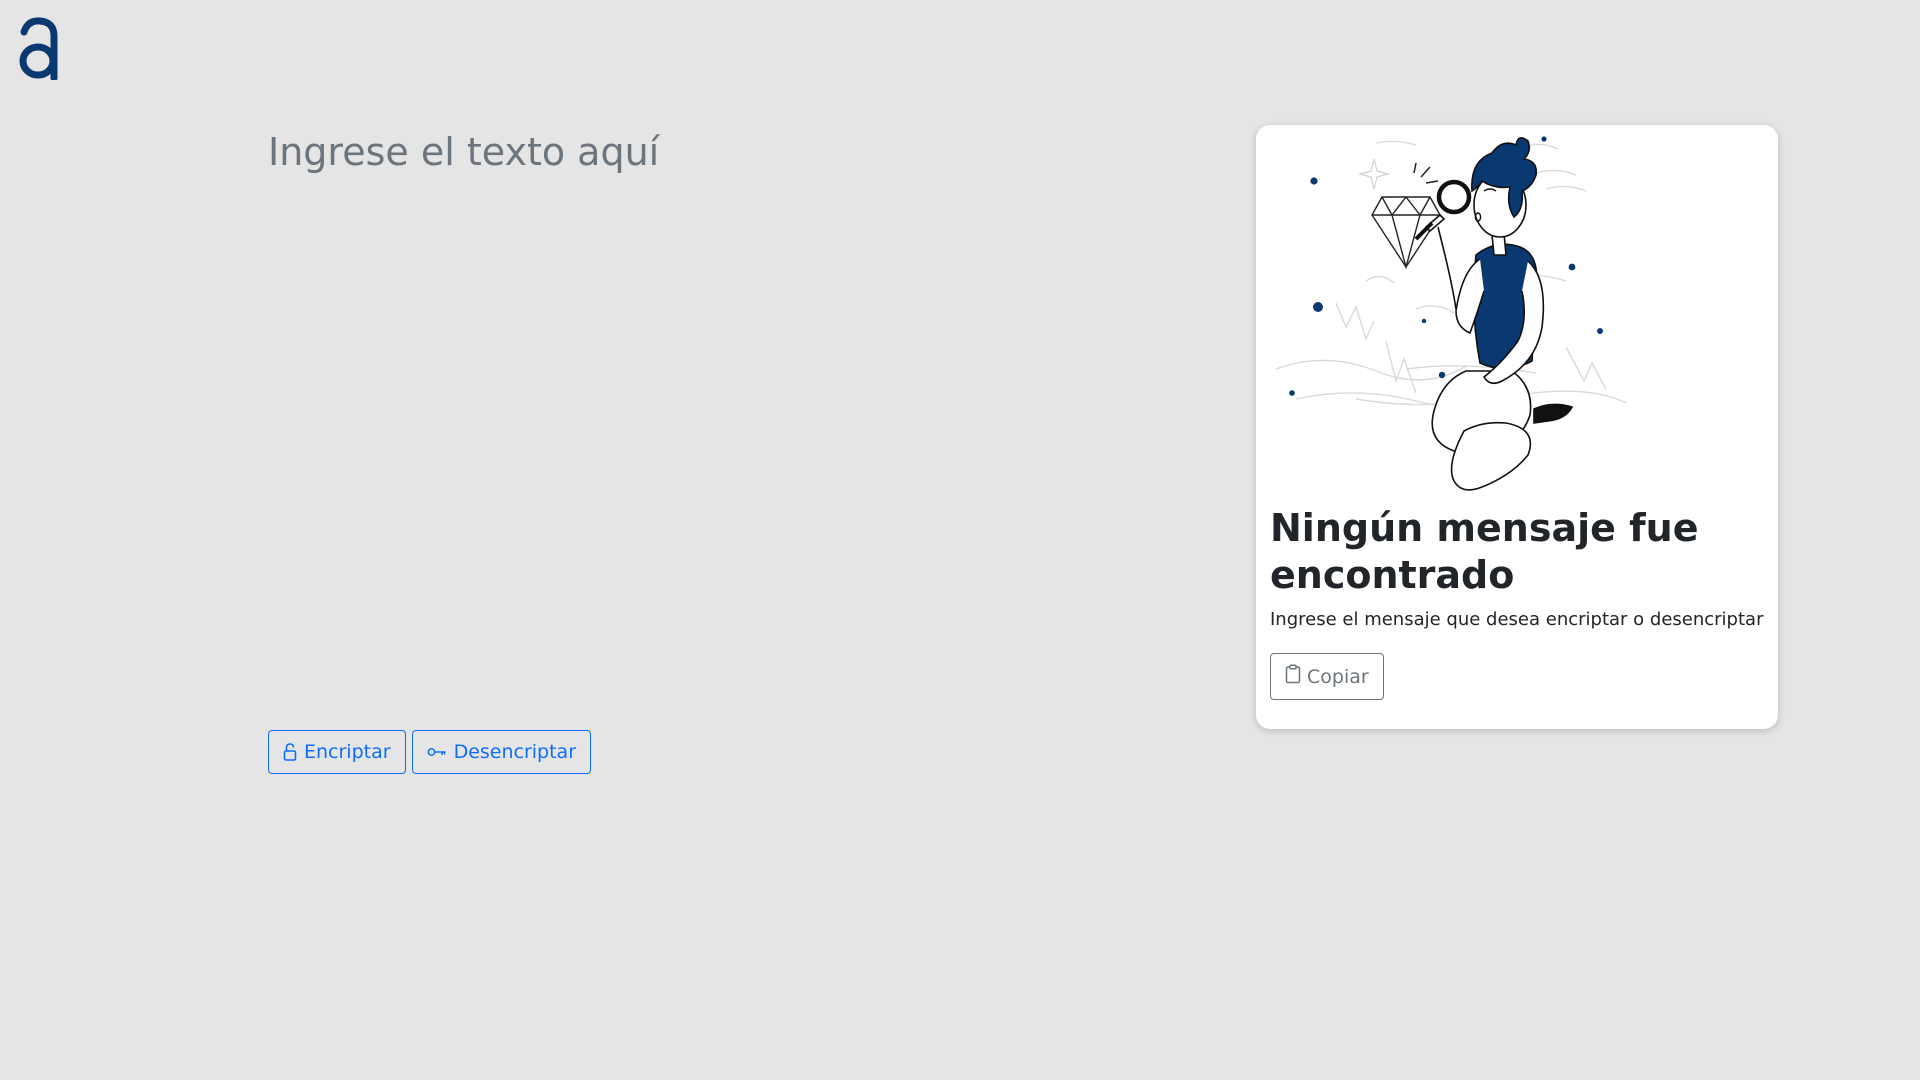 The width and height of the screenshot is (1920, 1080). What do you see at coordinates (347, 752) in the screenshot?
I see `encrypt-button-label: Encriptar` at bounding box center [347, 752].